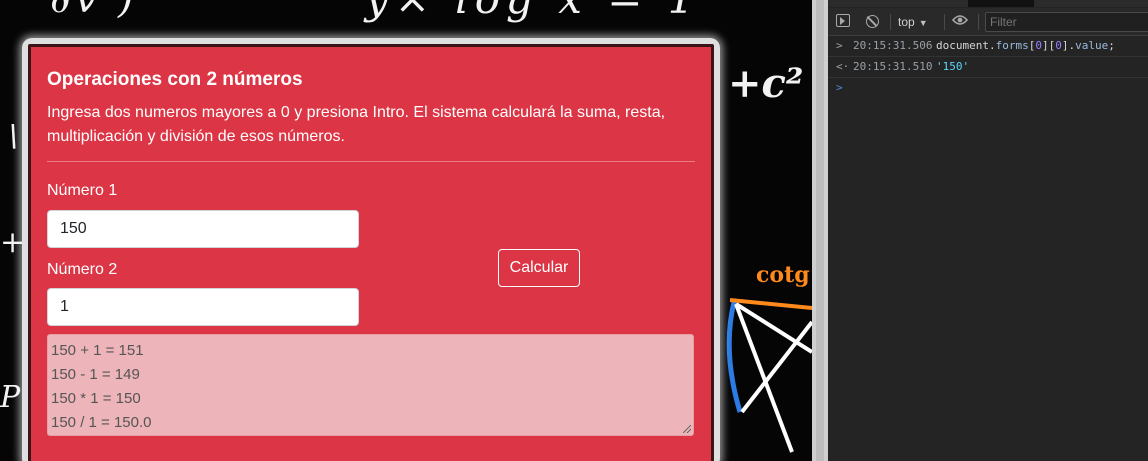 This screenshot has height=461, width=1148. I want to click on chalk-cotg-label: cotg, so click(783, 275).